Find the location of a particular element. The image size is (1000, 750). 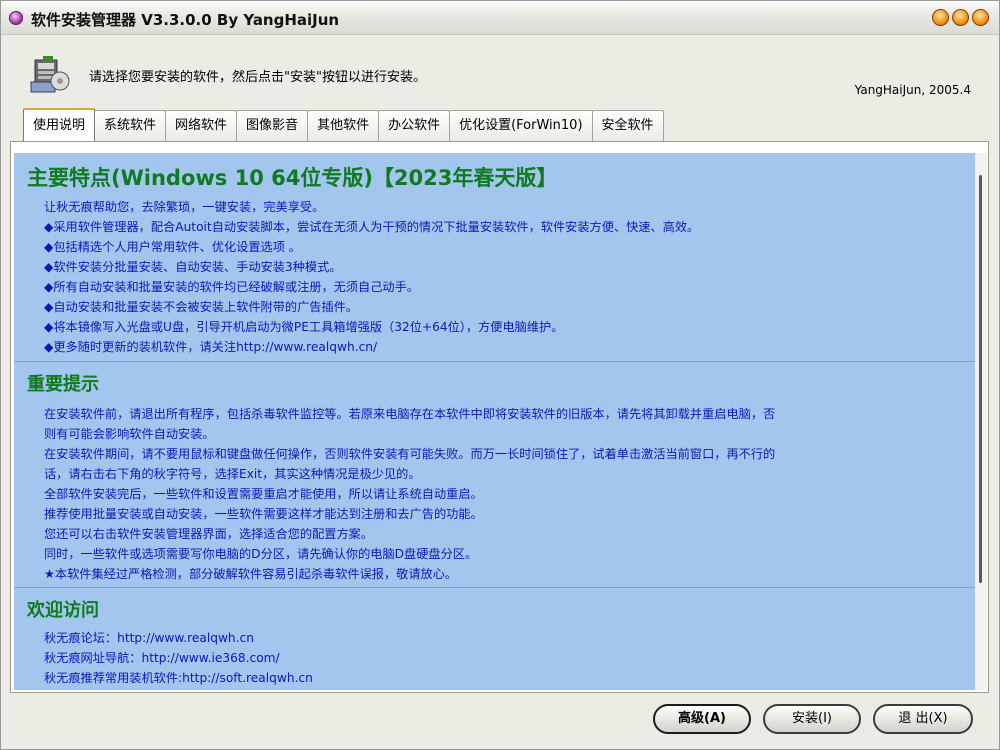

exit-button: 退 出(X) is located at coordinates (923, 719).